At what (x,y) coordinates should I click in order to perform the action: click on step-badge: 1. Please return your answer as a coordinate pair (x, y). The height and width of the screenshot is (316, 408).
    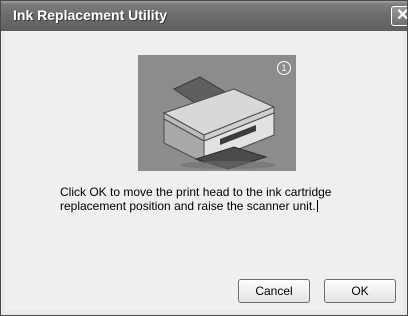
    Looking at the image, I should click on (284, 68).